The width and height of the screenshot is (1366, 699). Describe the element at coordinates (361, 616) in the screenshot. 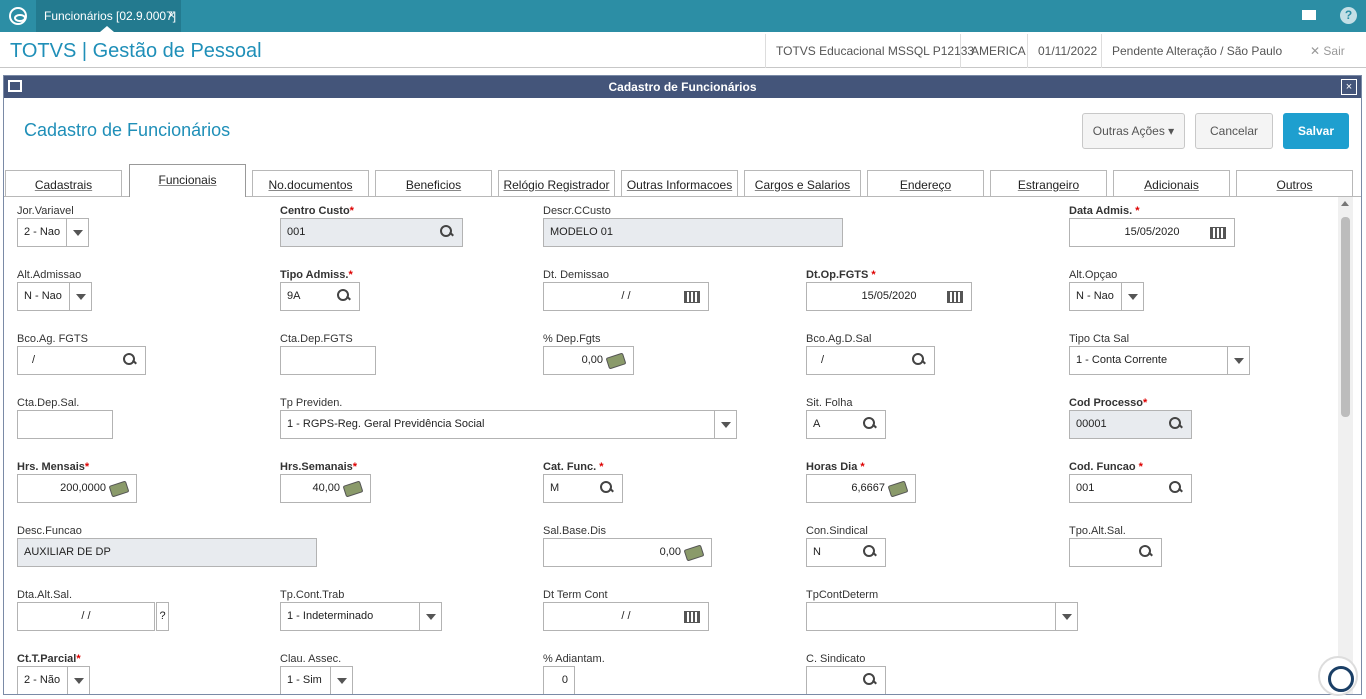

I see `tp-cont-trab-select: 1 - Indeterminado` at that location.